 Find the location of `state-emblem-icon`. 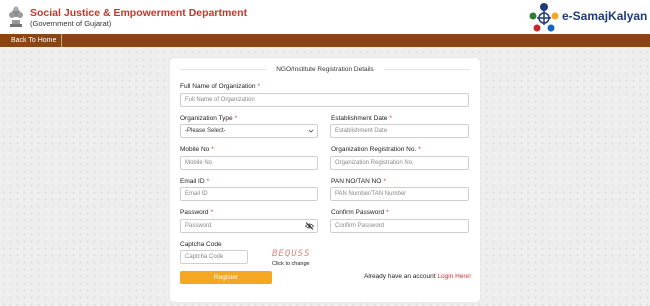

state-emblem-icon is located at coordinates (16, 16).